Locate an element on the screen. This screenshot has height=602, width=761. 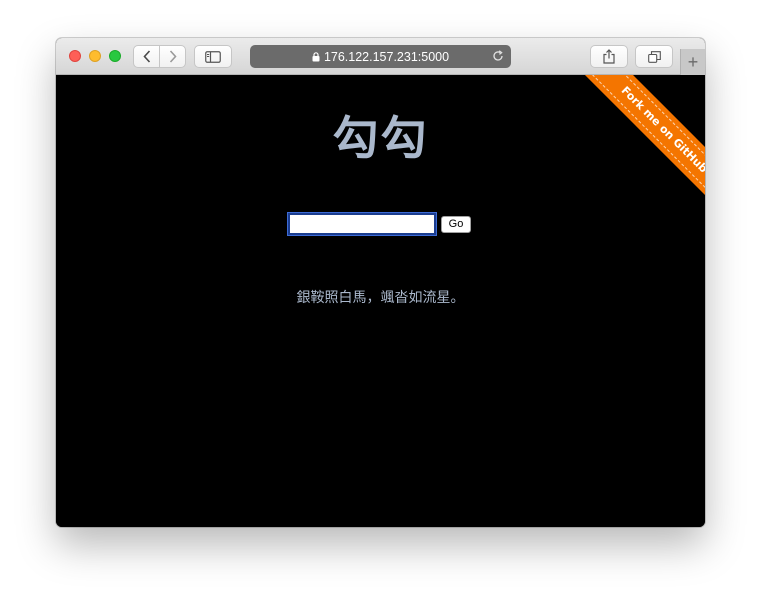
show-tabs-button is located at coordinates (654, 56).